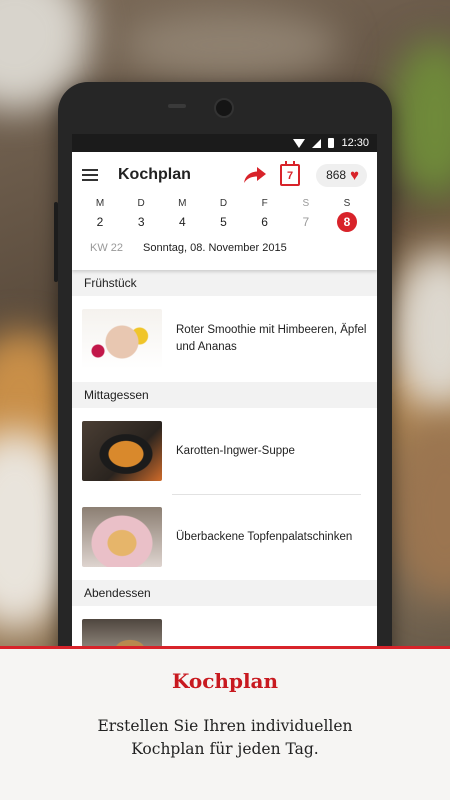 This screenshot has height=800, width=450. I want to click on recipe-image-pancakes, so click(122, 537).